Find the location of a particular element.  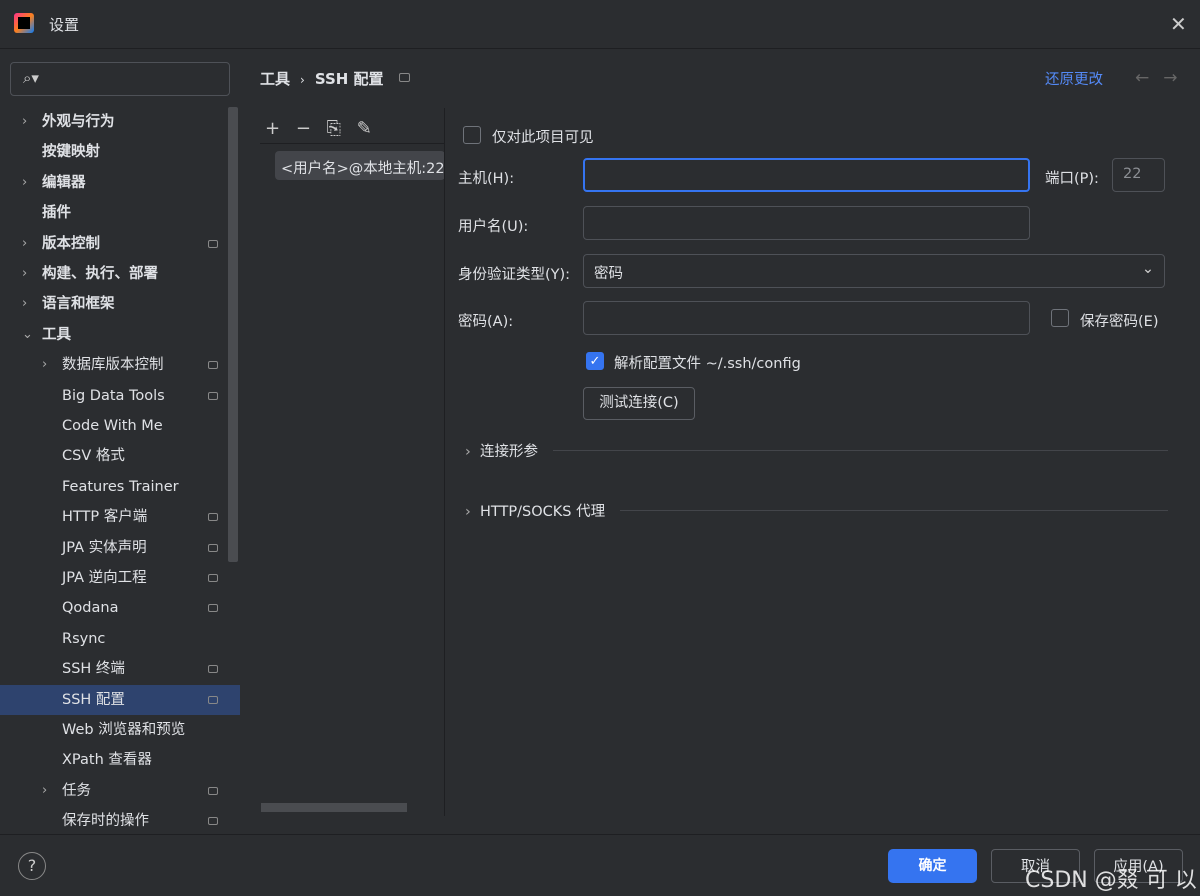

sidebar-item-label: 保存时的操作 is located at coordinates (105, 821).